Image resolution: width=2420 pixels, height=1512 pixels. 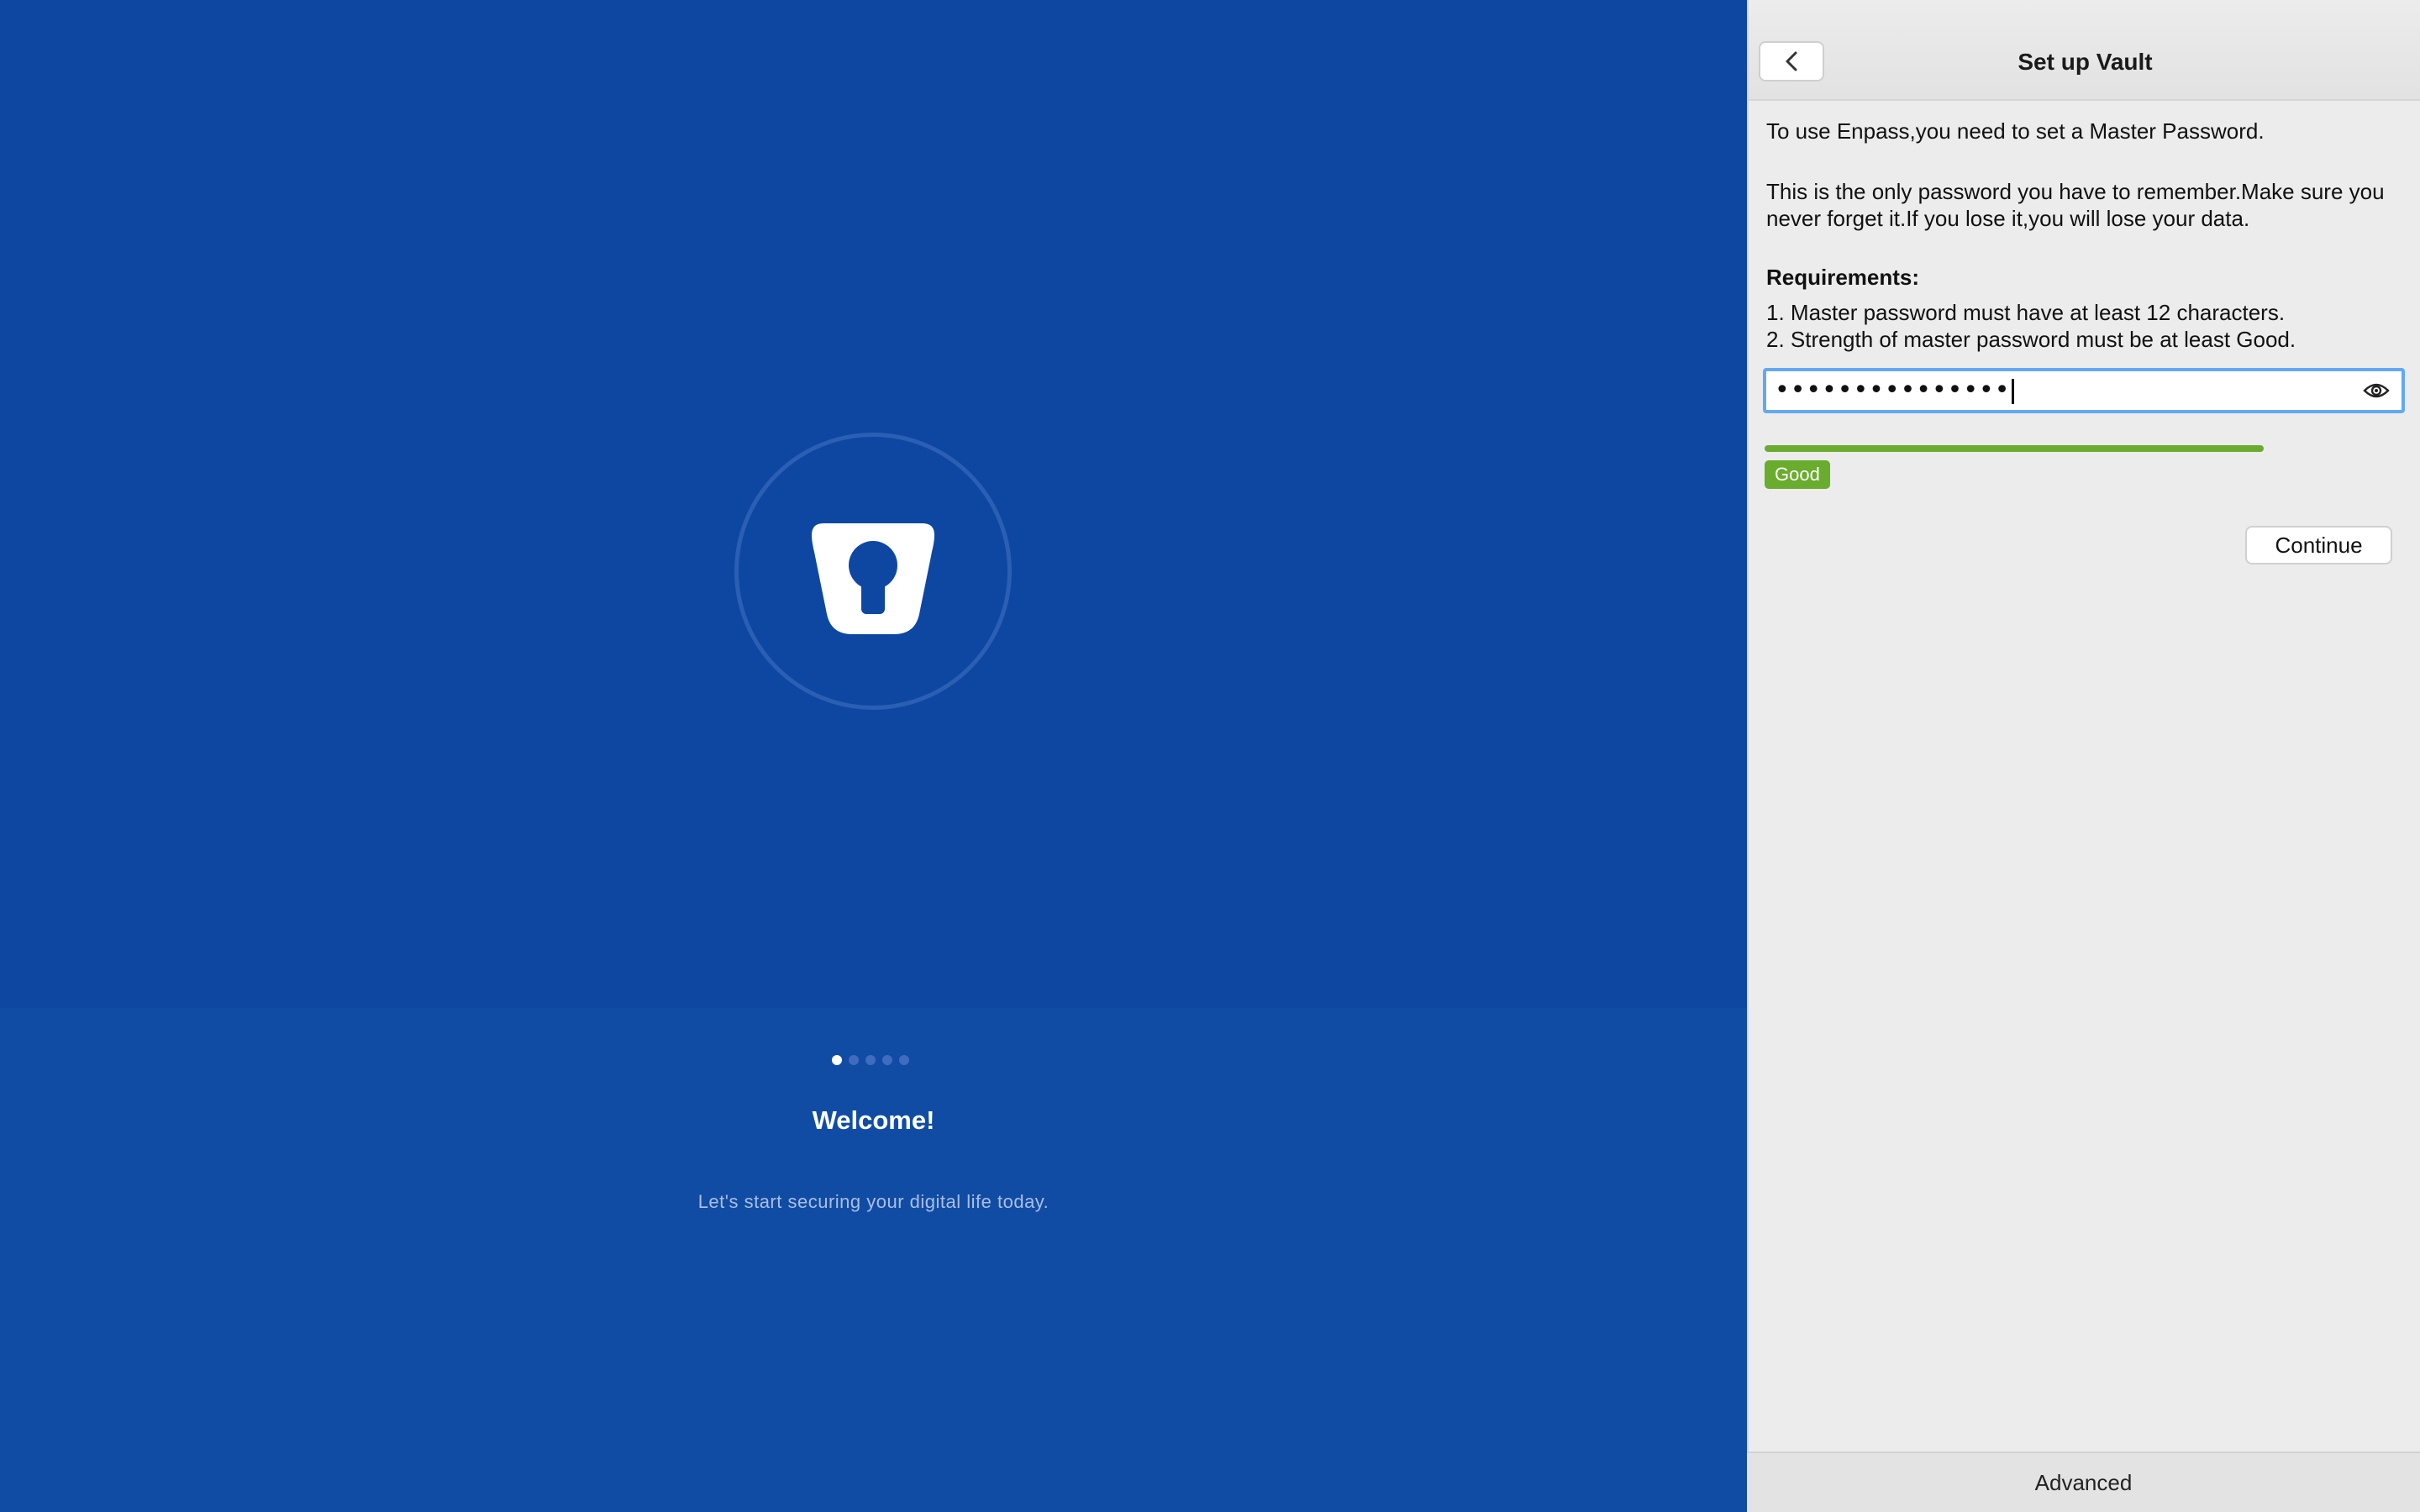 I want to click on text-cursor, so click(x=2013, y=391).